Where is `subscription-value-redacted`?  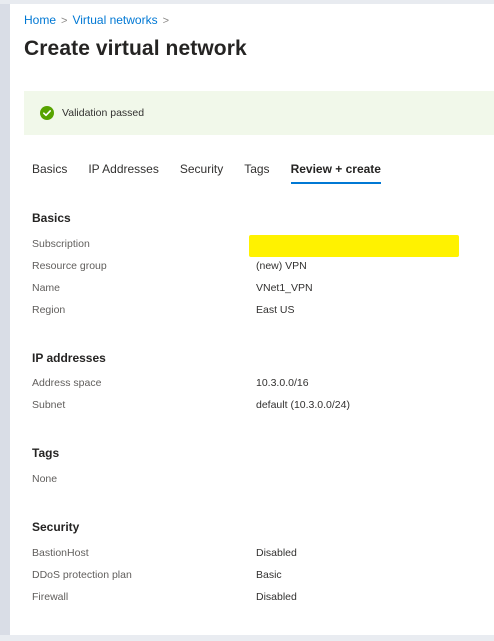
subscription-value-redacted is located at coordinates (354, 246).